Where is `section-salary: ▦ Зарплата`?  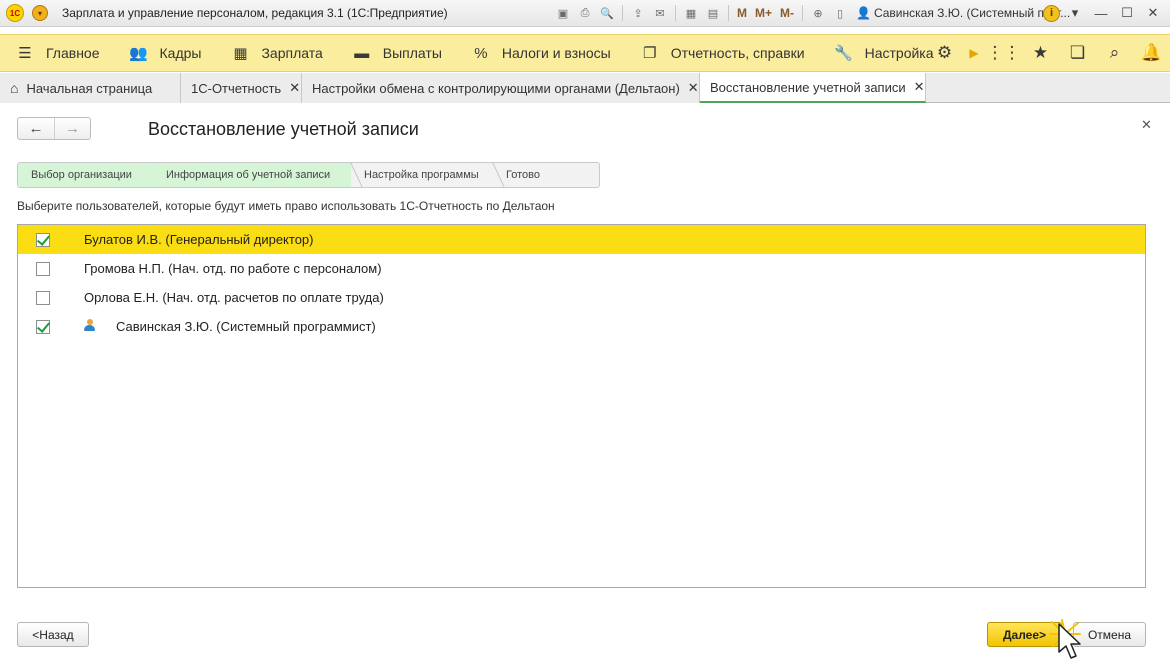
section-salary: ▦ Зарплата is located at coordinates (275, 53).